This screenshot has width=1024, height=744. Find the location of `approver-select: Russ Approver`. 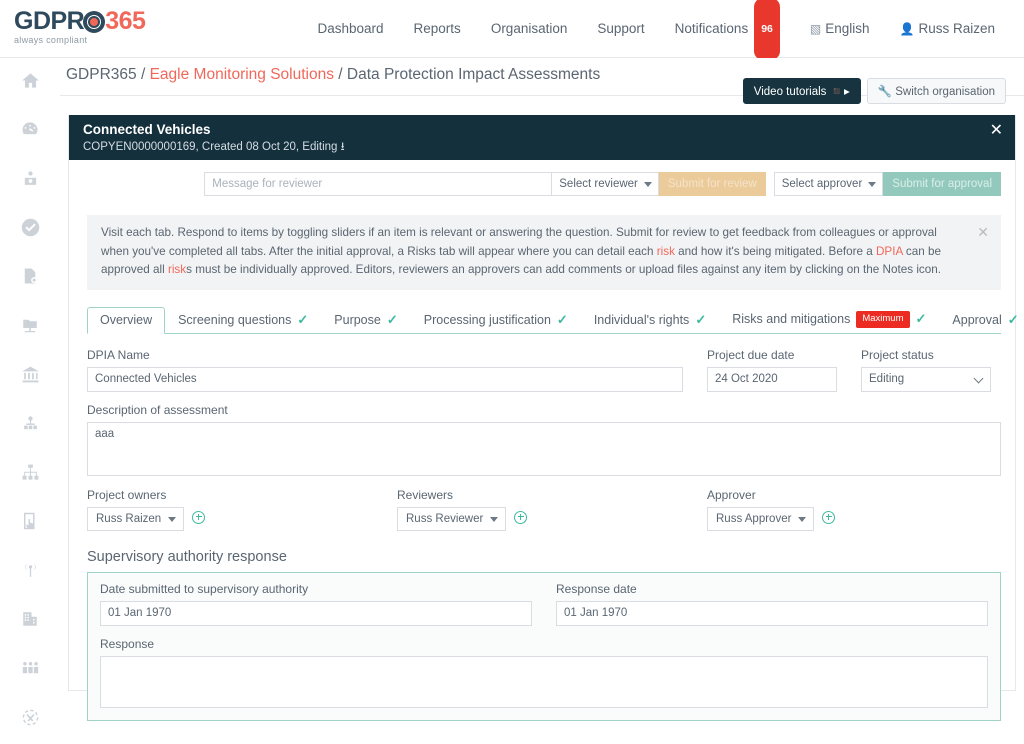

approver-select: Russ Approver is located at coordinates (761, 518).